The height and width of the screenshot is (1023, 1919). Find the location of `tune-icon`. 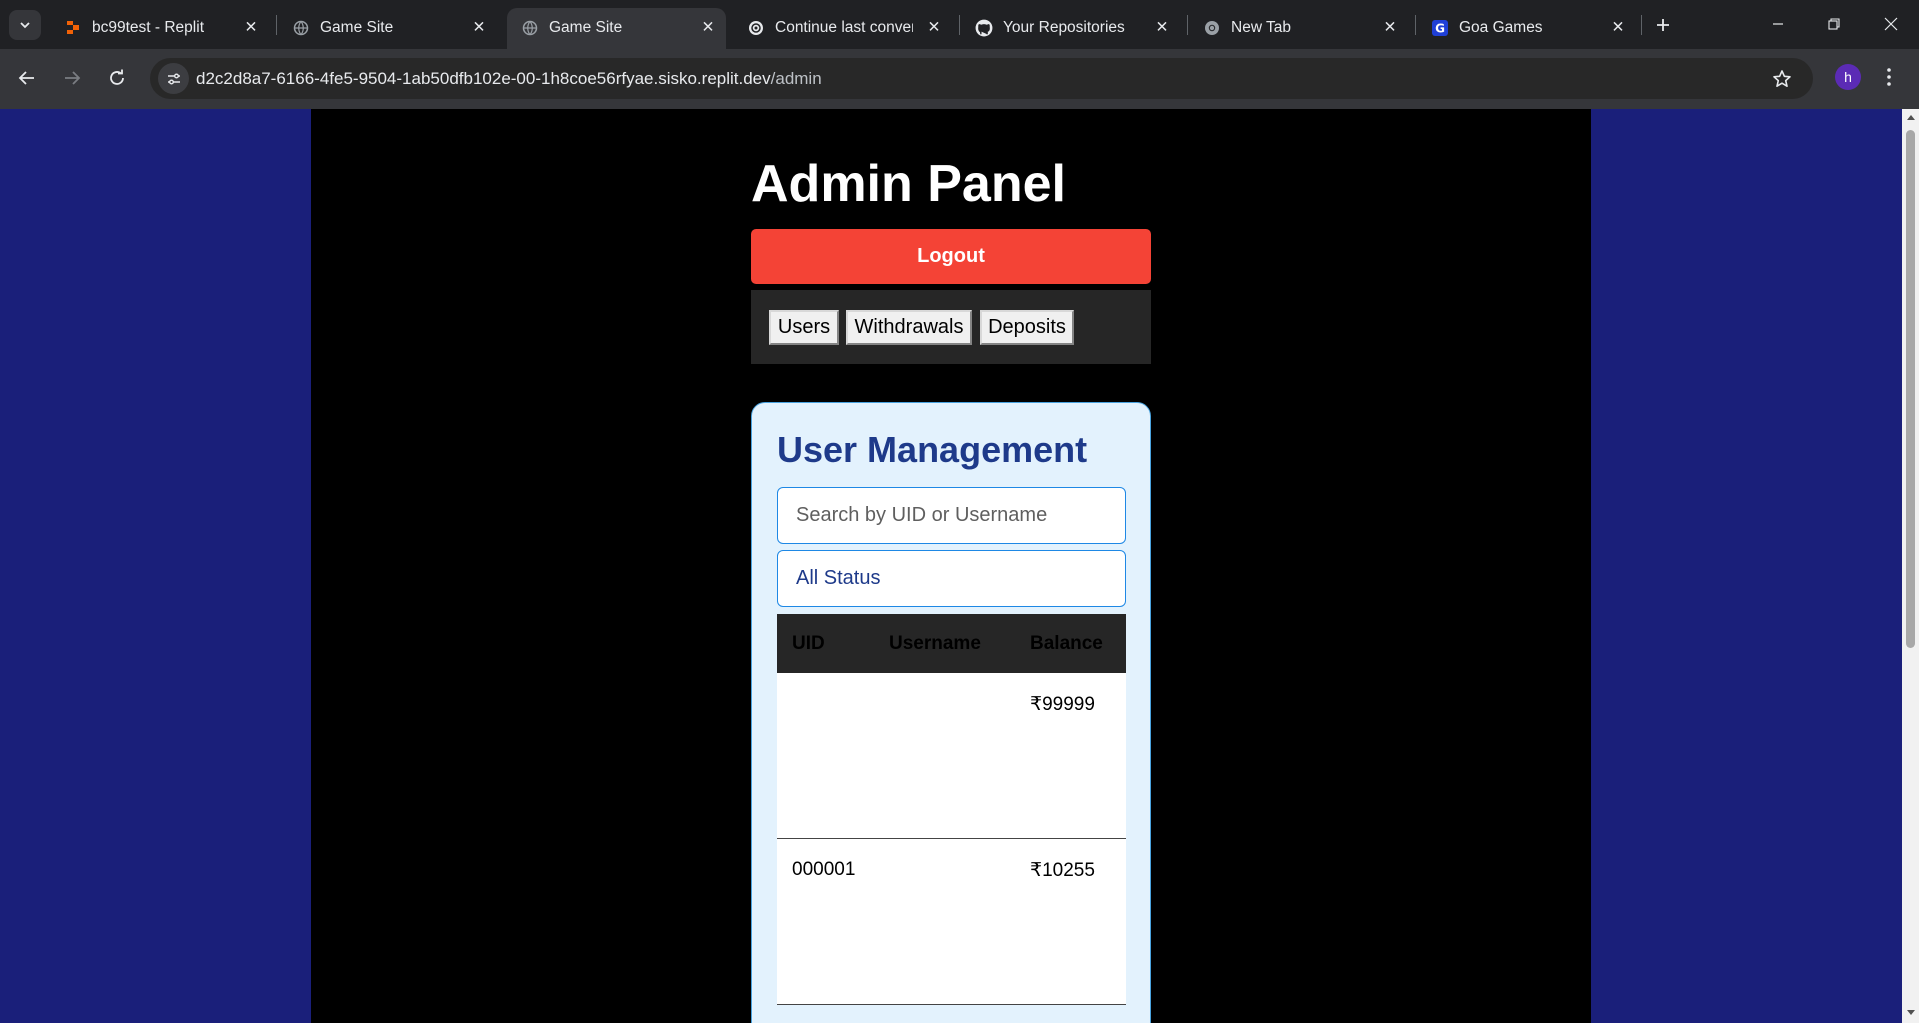

tune-icon is located at coordinates (173, 78).